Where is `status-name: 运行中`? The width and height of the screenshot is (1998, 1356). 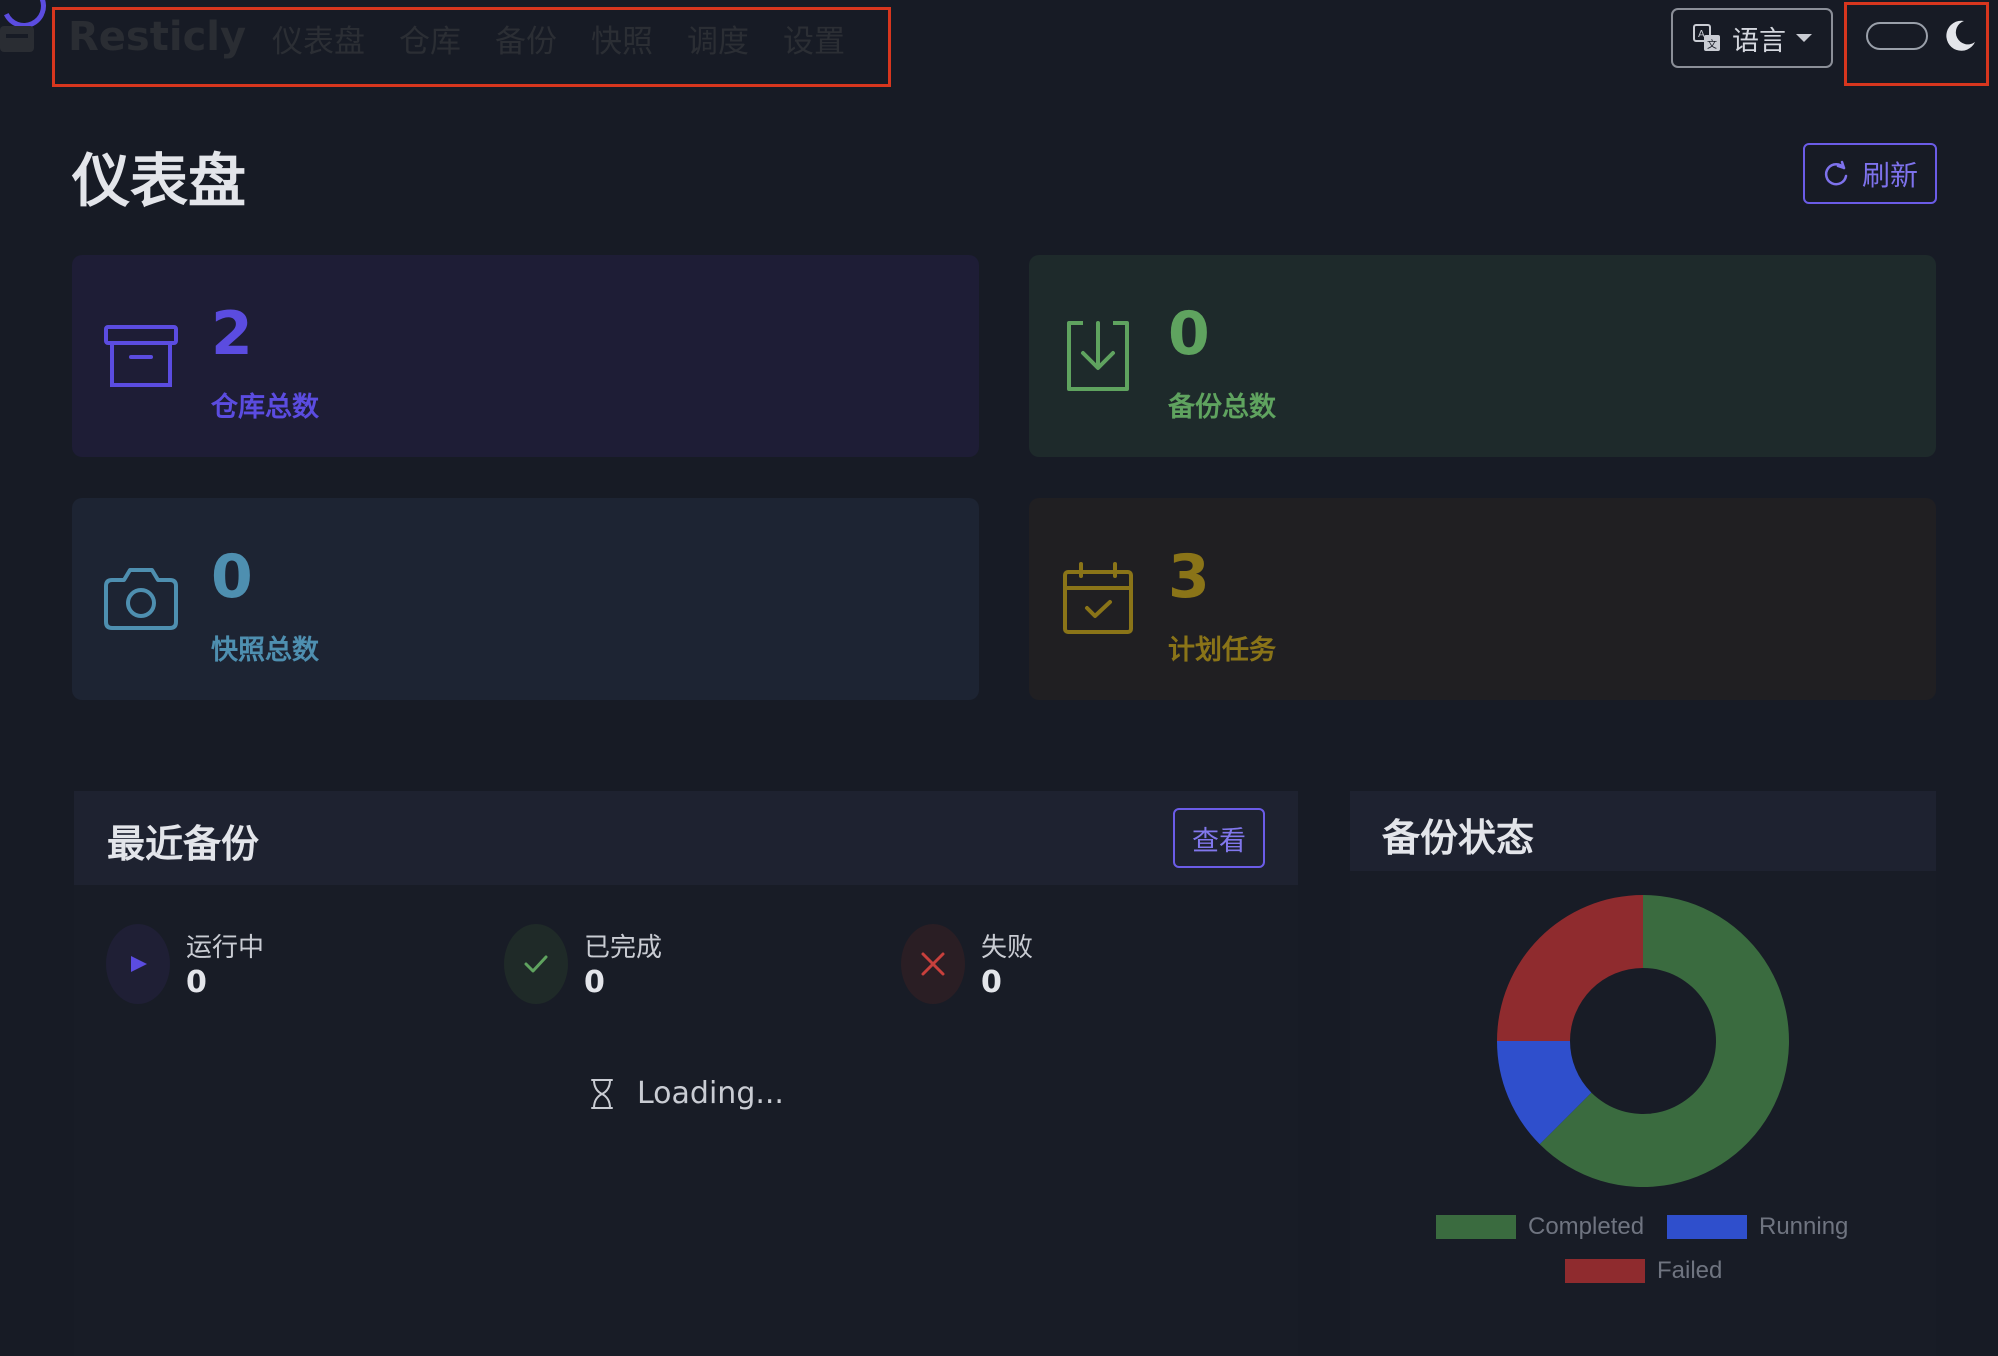 status-name: 运行中 is located at coordinates (225, 948).